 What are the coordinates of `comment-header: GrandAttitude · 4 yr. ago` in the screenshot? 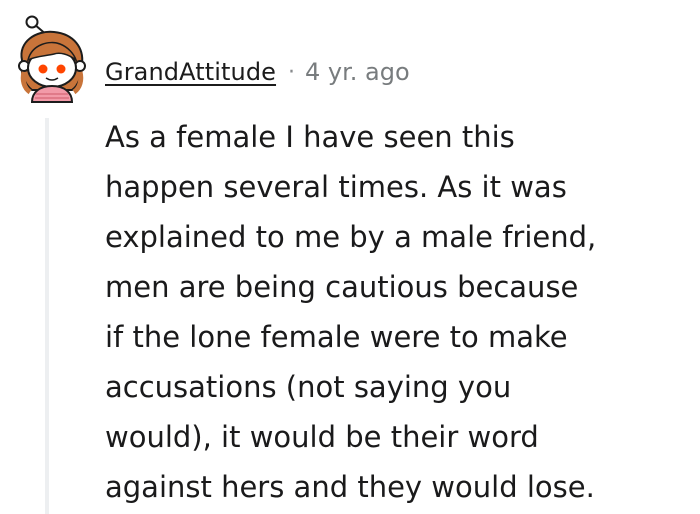 It's located at (257, 72).